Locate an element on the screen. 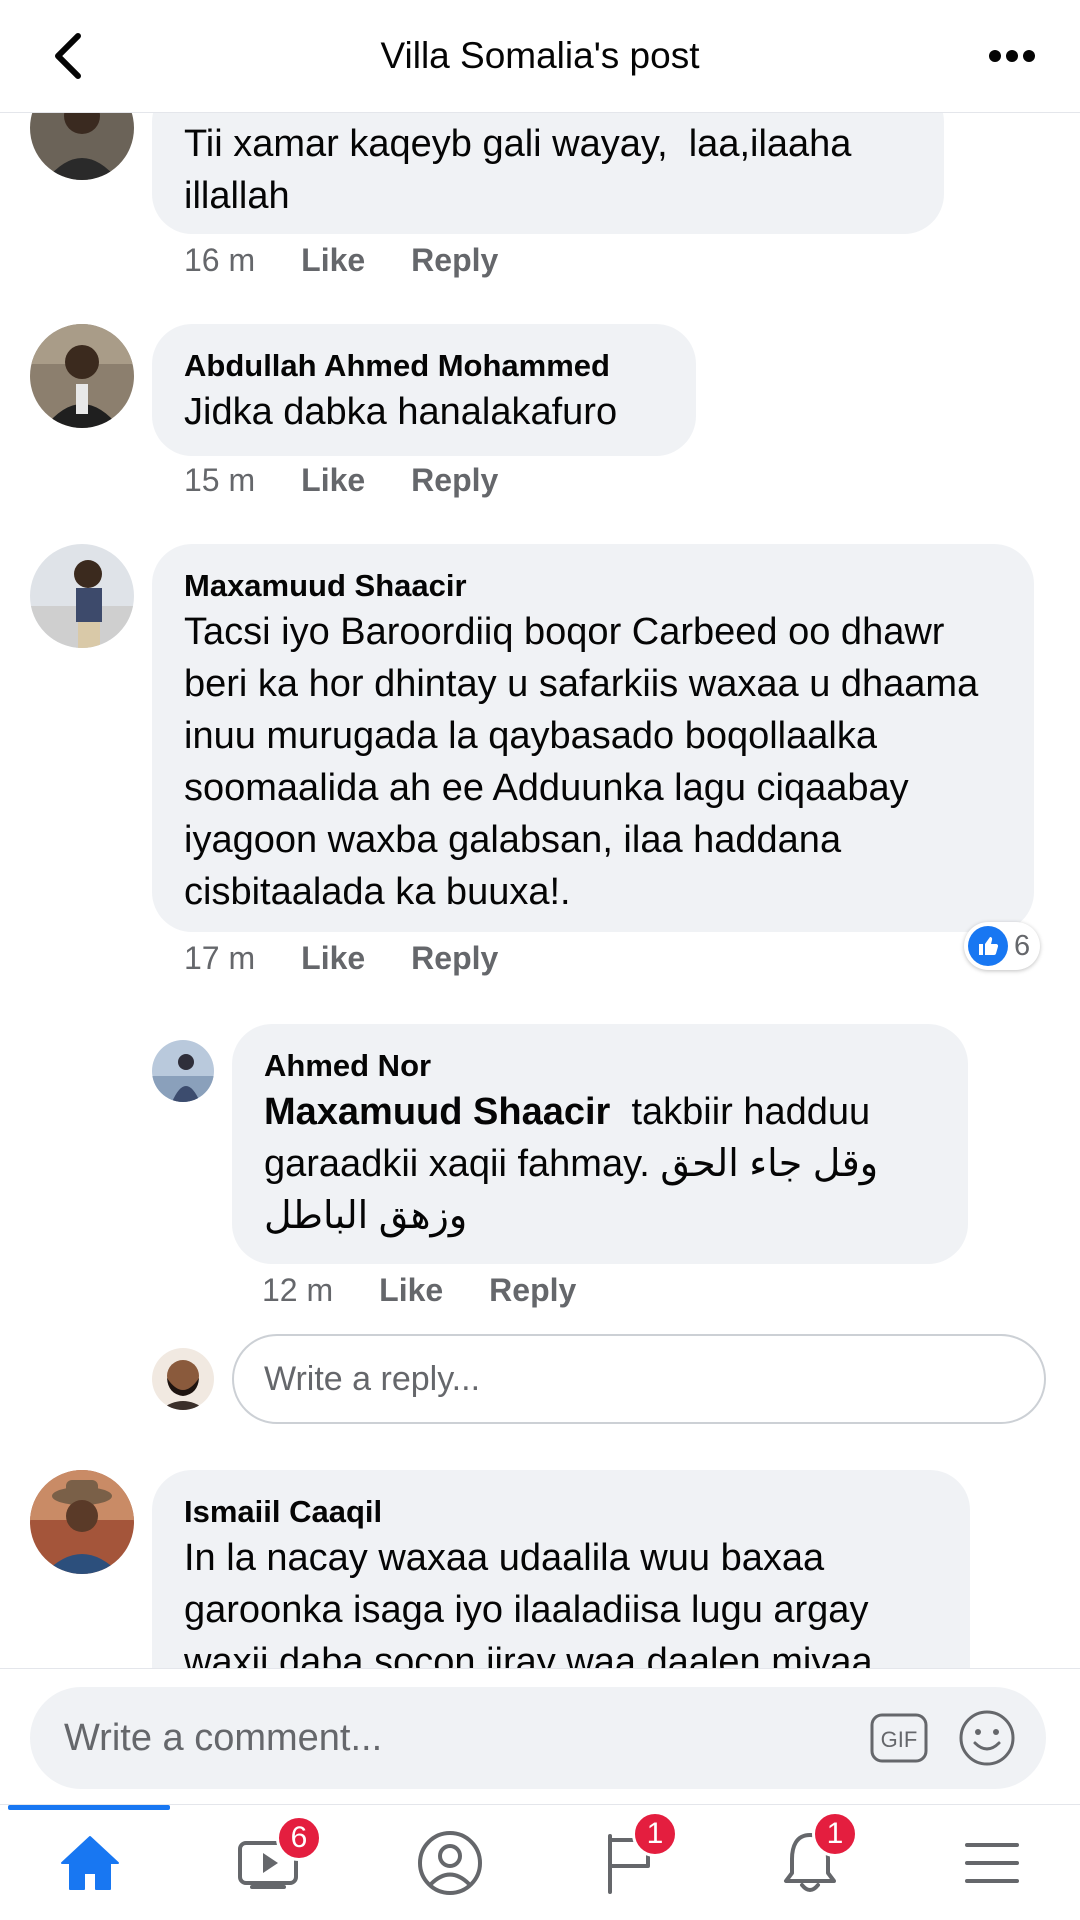  chevron-left-icon is located at coordinates (68, 56).